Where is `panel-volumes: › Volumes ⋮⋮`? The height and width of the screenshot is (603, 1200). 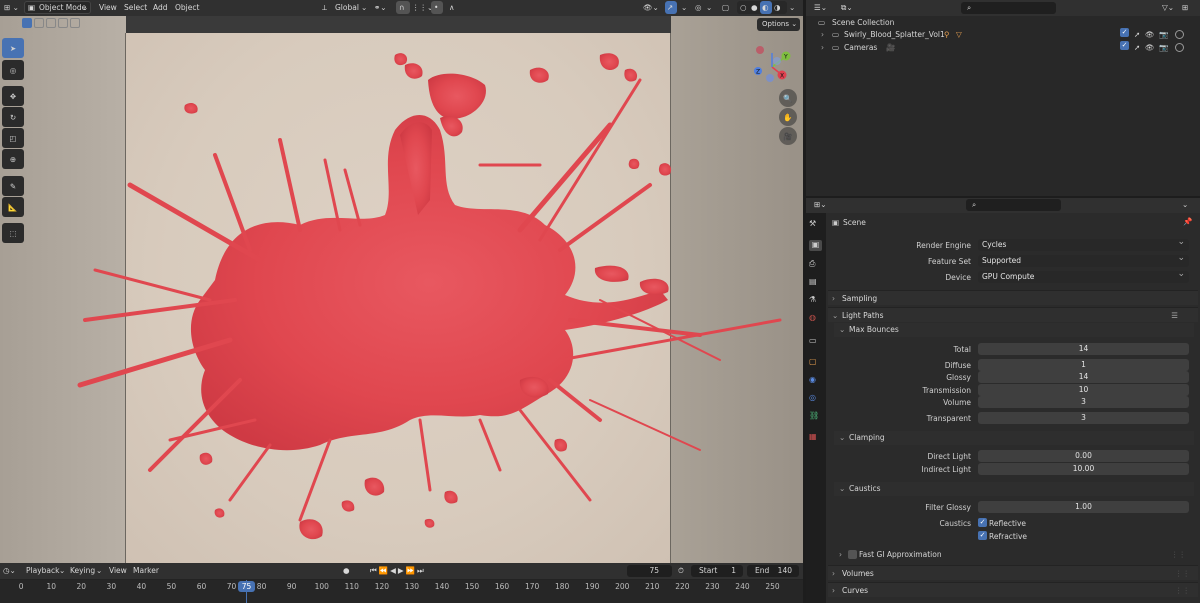 panel-volumes: › Volumes ⋮⋮ is located at coordinates (1013, 572).